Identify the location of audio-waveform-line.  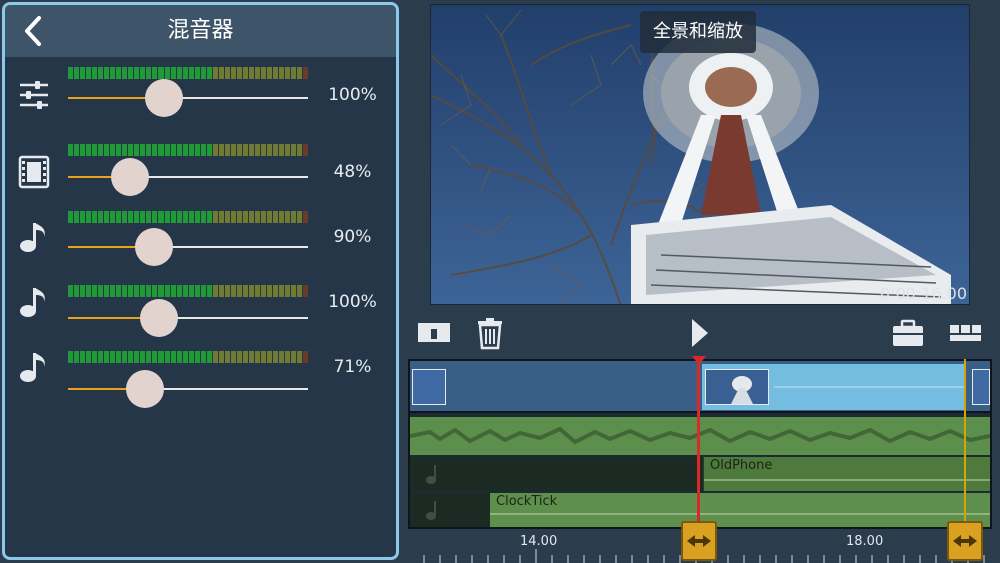
(869, 387).